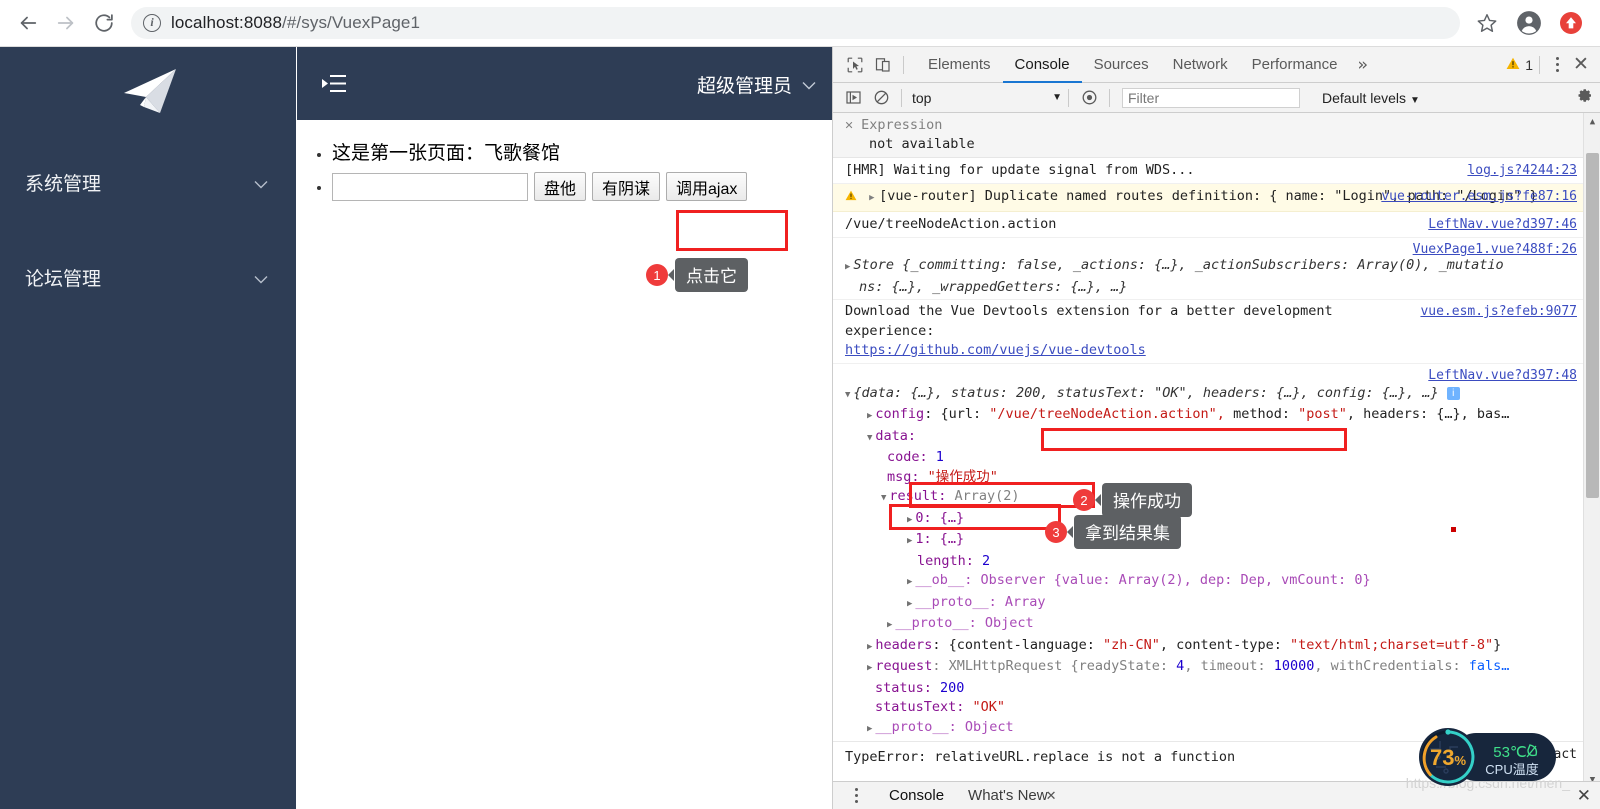 Image resolution: width=1600 pixels, height=809 pixels. Describe the element at coordinates (939, 457) in the screenshot. I see `code-value: 1` at that location.